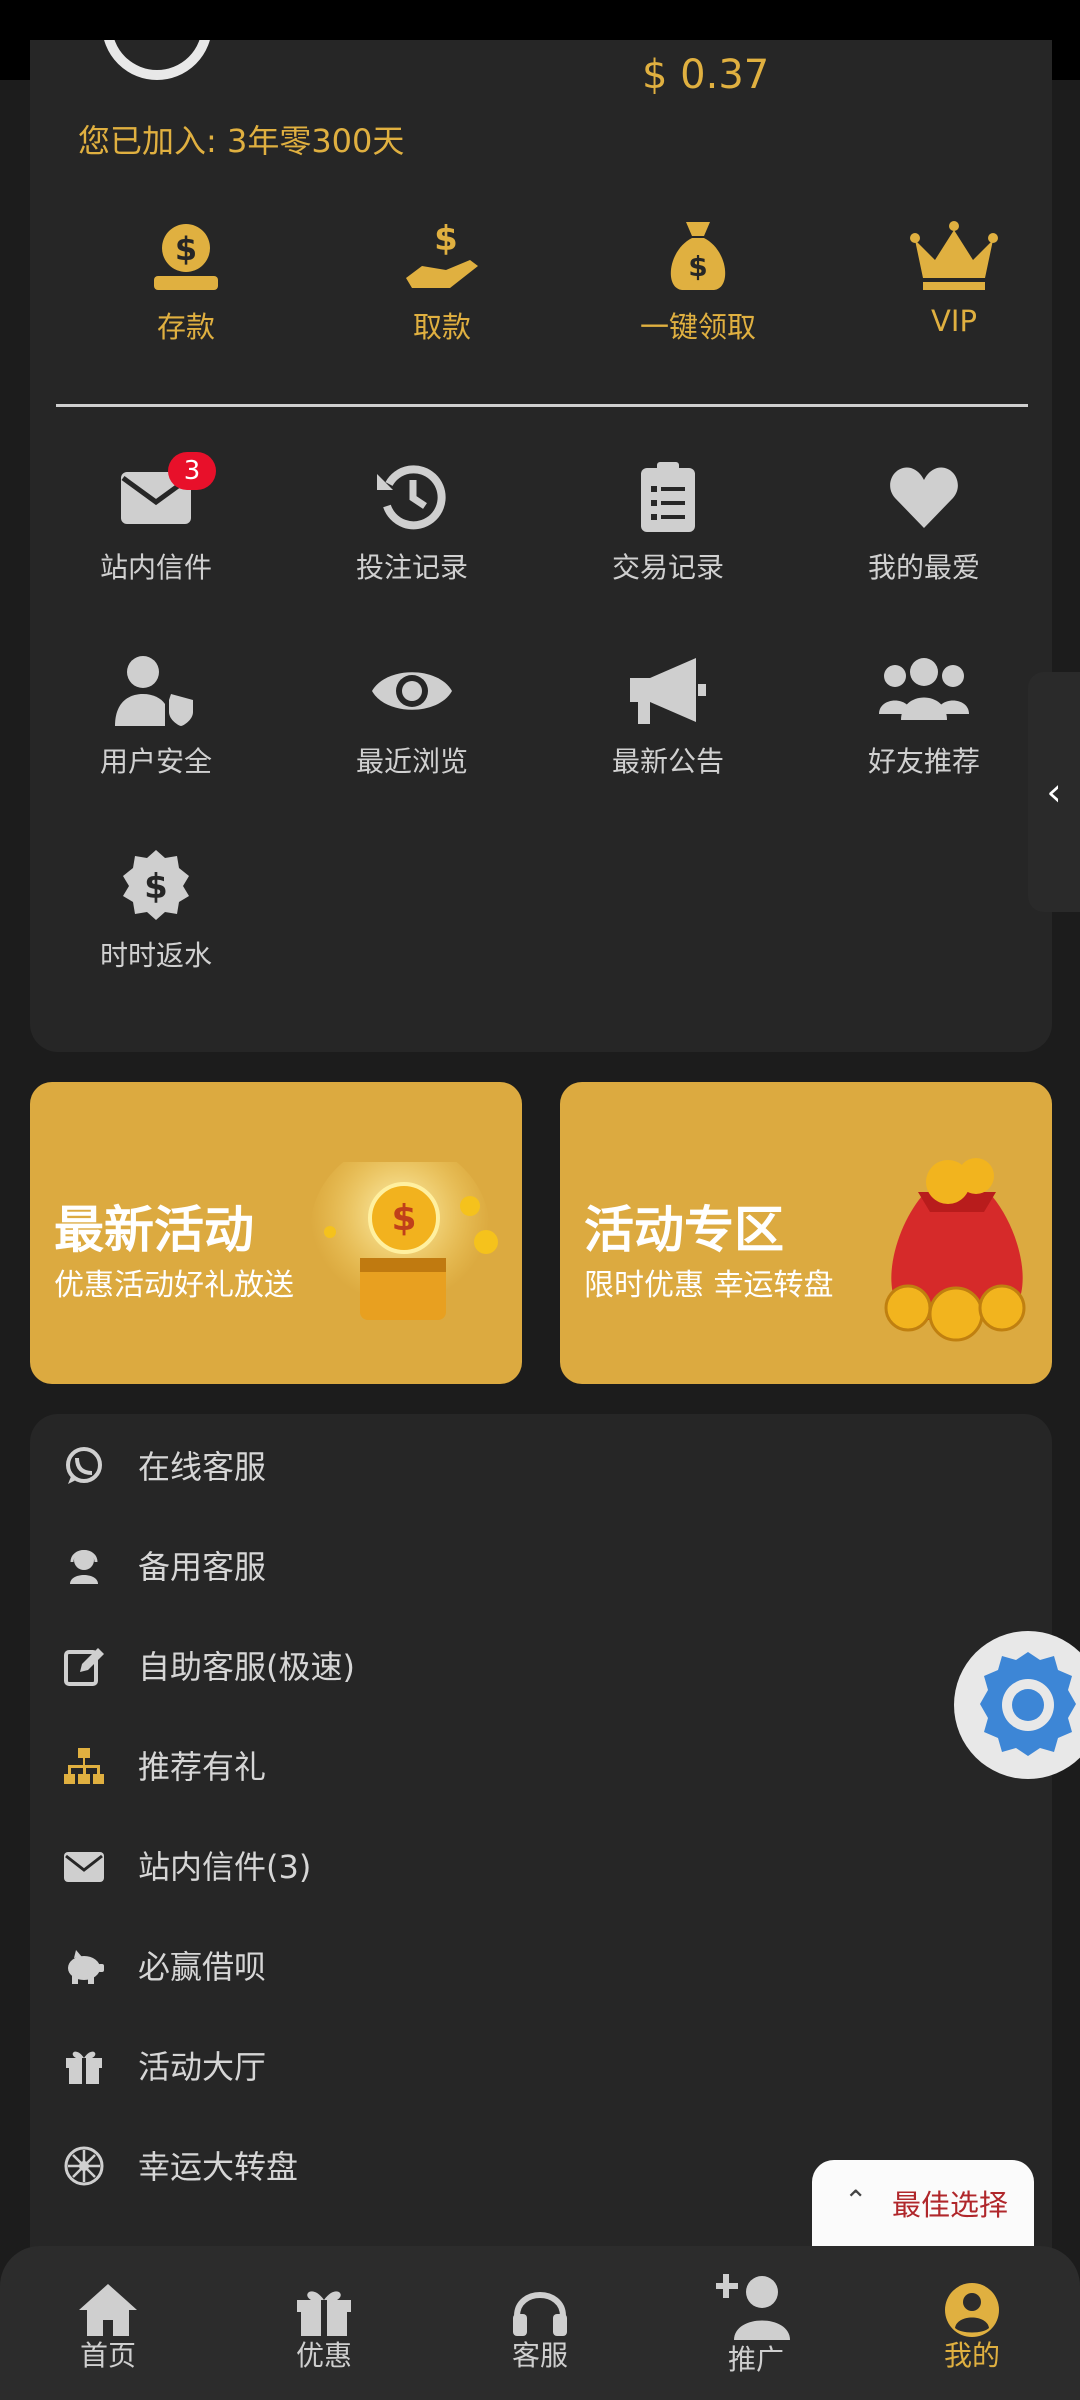 The height and width of the screenshot is (2400, 1080). I want to click on nav-label: 推广, so click(755, 2359).